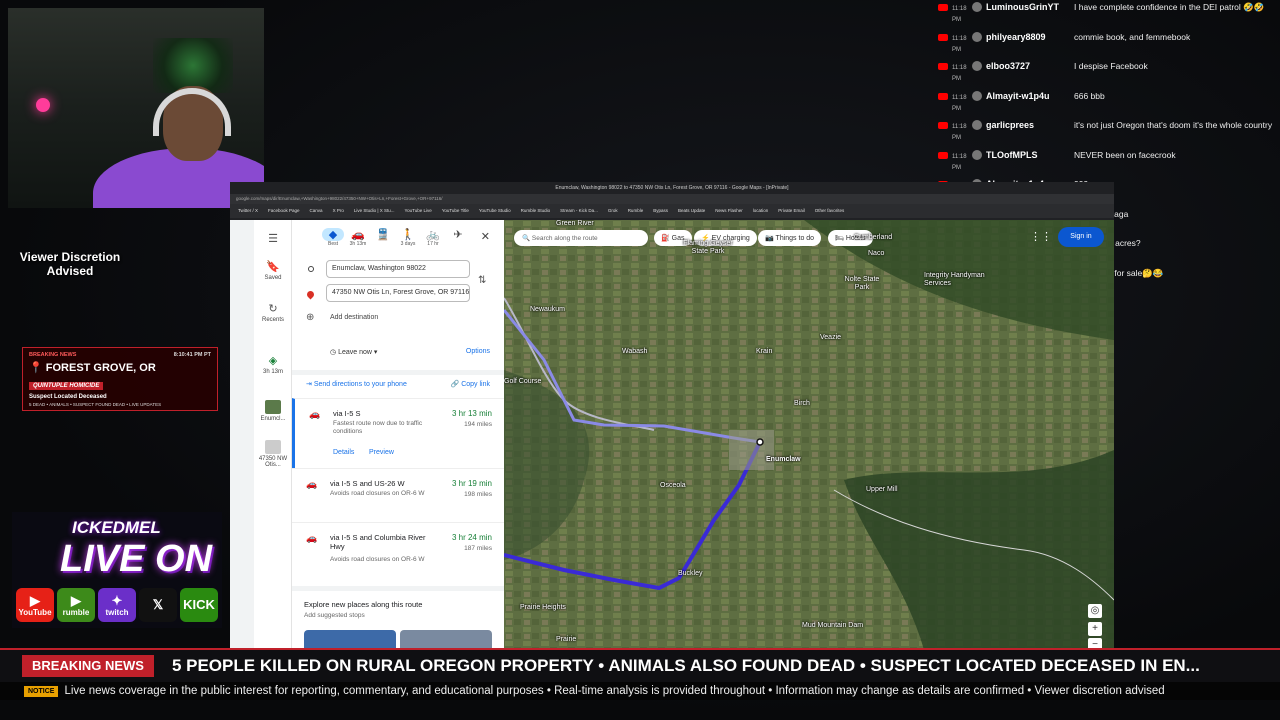  What do you see at coordinates (199, 605) in the screenshot?
I see `platform-icon: KICK` at bounding box center [199, 605].